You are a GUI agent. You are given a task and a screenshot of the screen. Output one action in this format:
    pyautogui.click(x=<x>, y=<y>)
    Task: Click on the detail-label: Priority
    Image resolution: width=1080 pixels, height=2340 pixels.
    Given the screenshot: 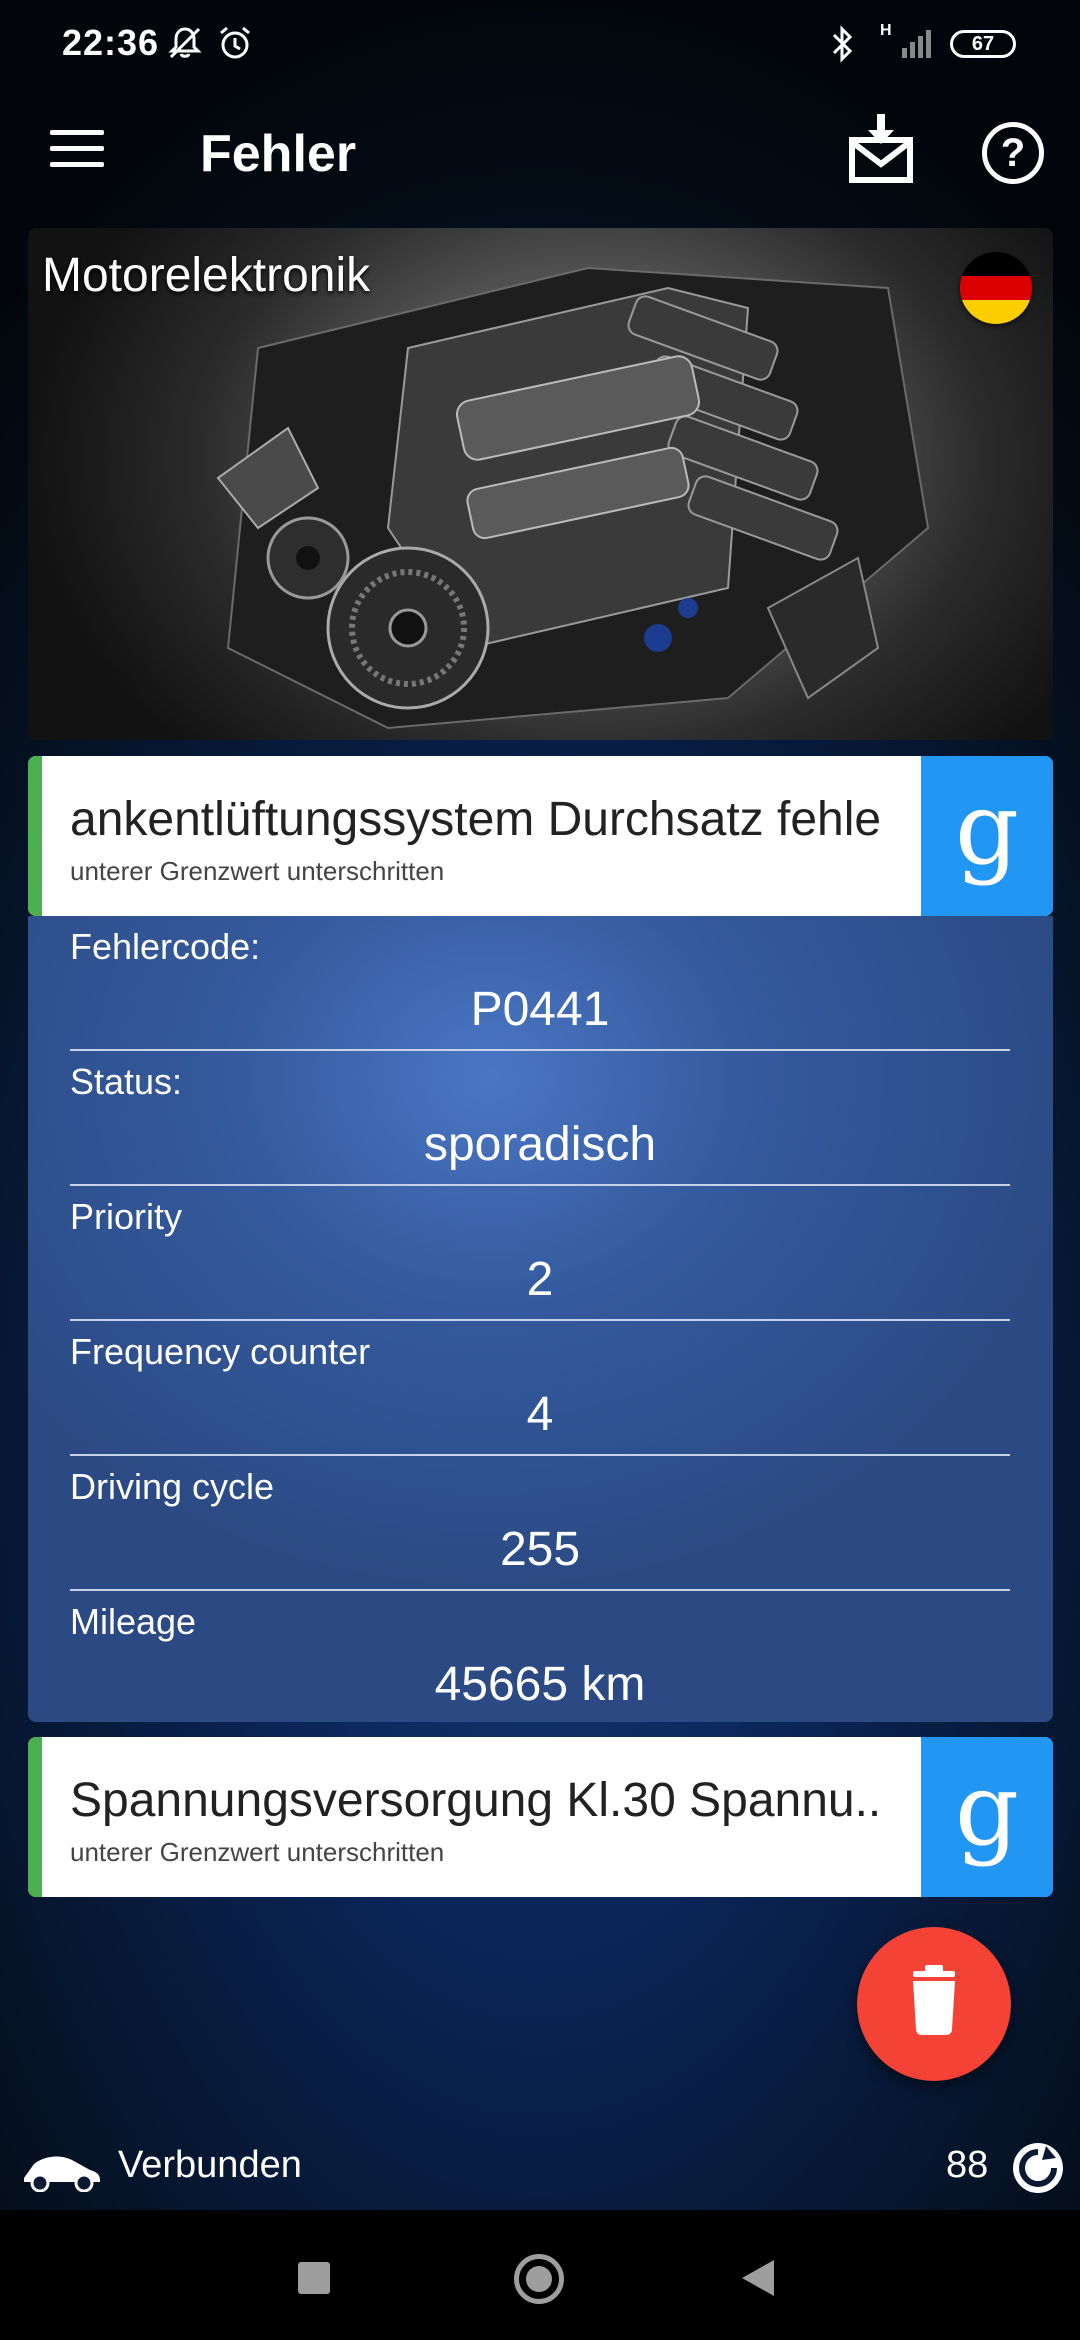 What is the action you would take?
    pyautogui.click(x=126, y=1216)
    